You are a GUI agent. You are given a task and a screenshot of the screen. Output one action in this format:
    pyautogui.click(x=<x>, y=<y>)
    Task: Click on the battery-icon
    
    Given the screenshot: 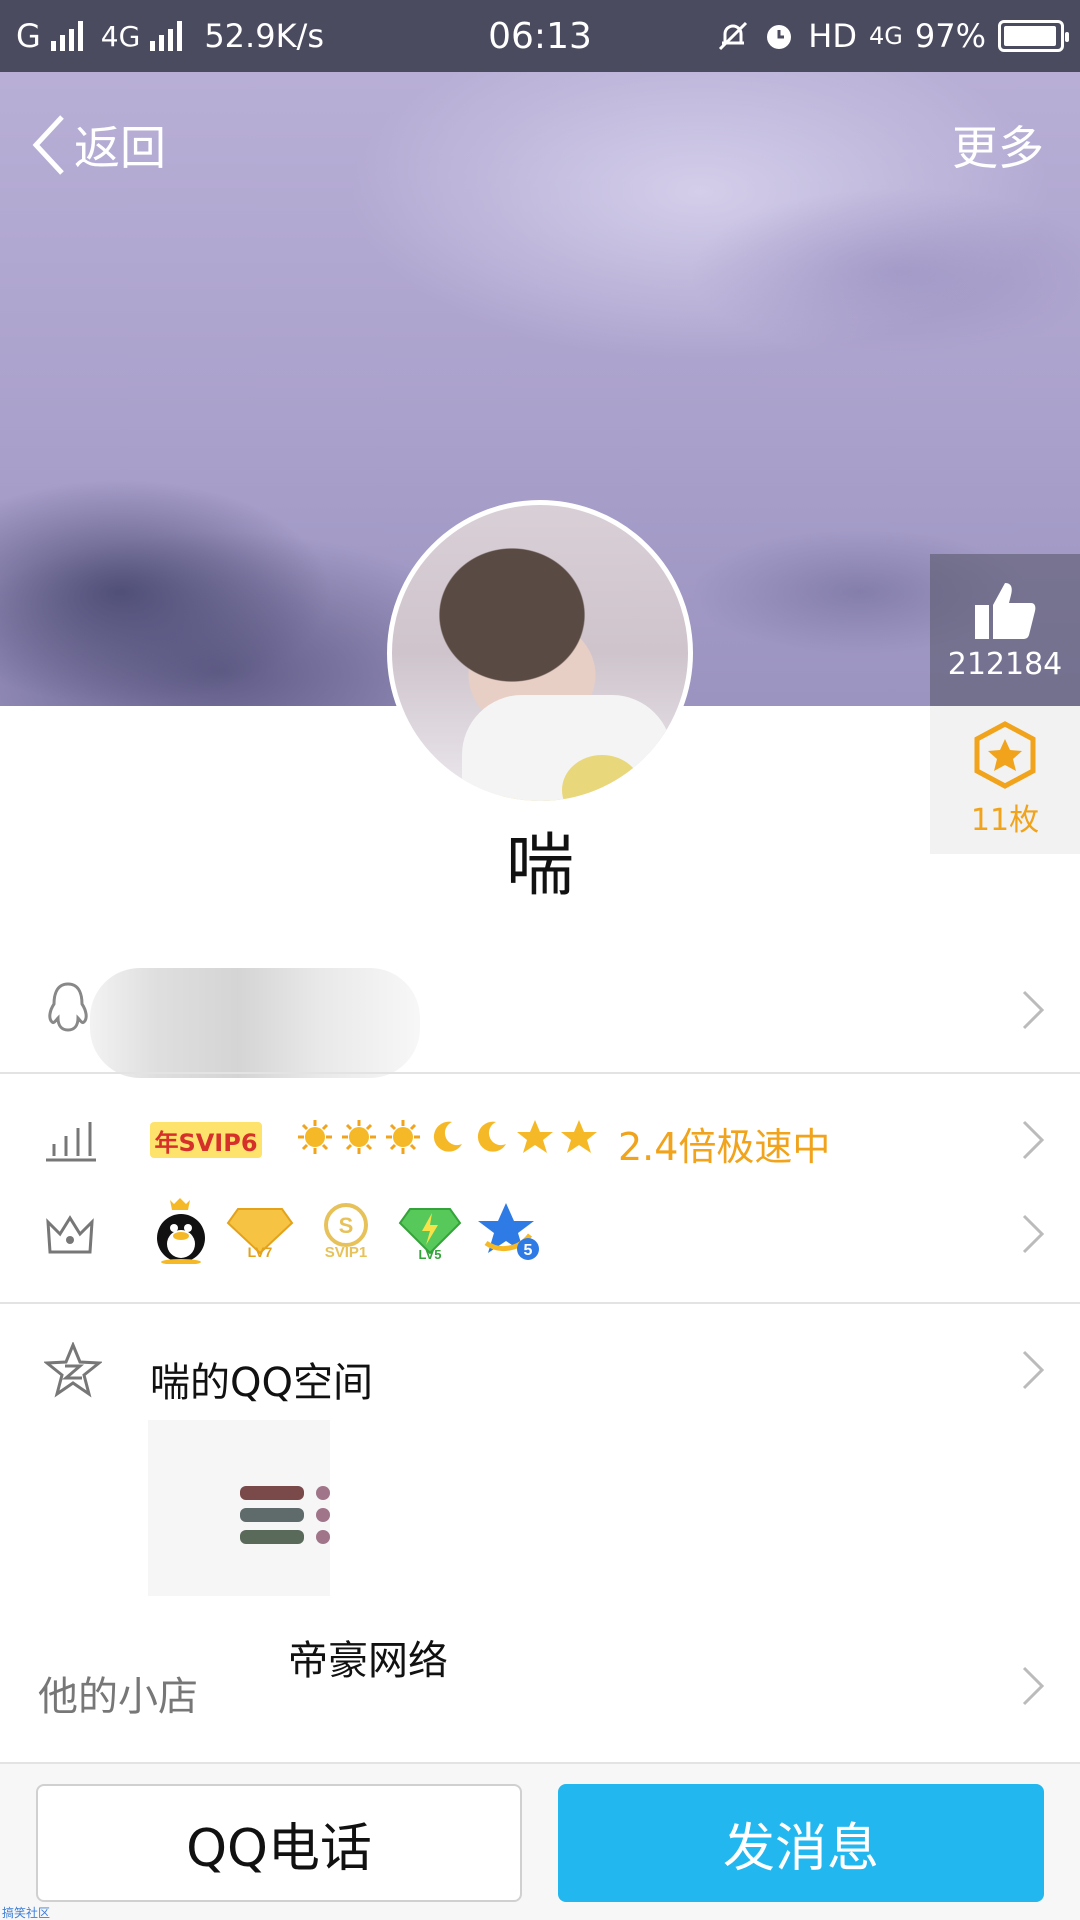 What is the action you would take?
    pyautogui.click(x=1033, y=36)
    